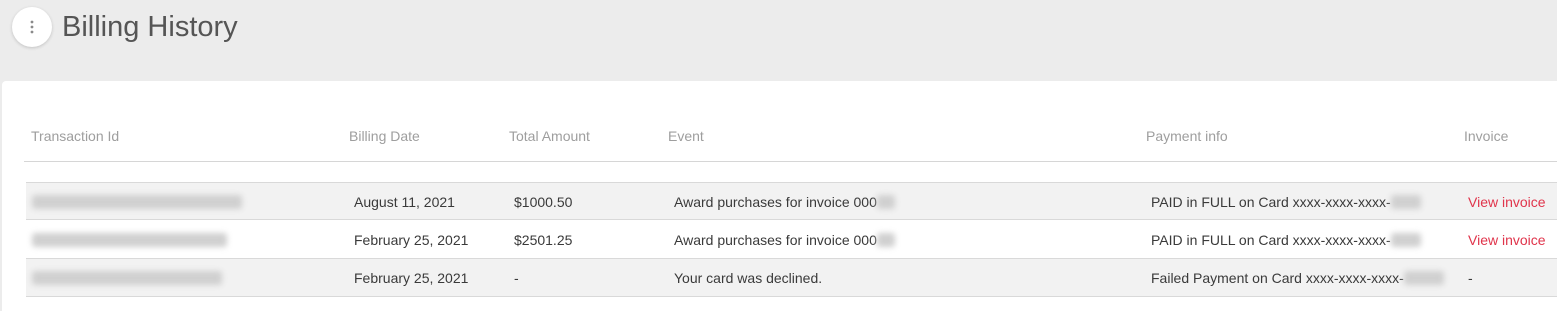 The height and width of the screenshot is (311, 1557). I want to click on billing-date: August 11, 2021, so click(404, 202).